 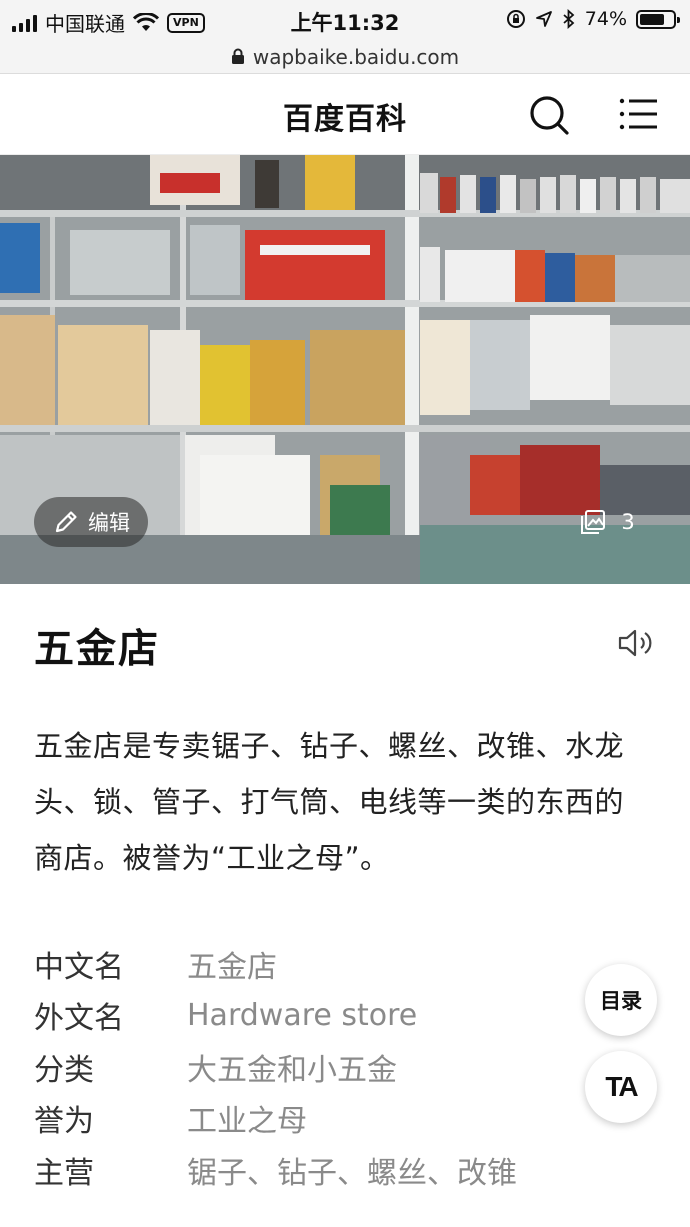 I want to click on infobox-row: 誉为 工业之母, so click(x=275, y=1119).